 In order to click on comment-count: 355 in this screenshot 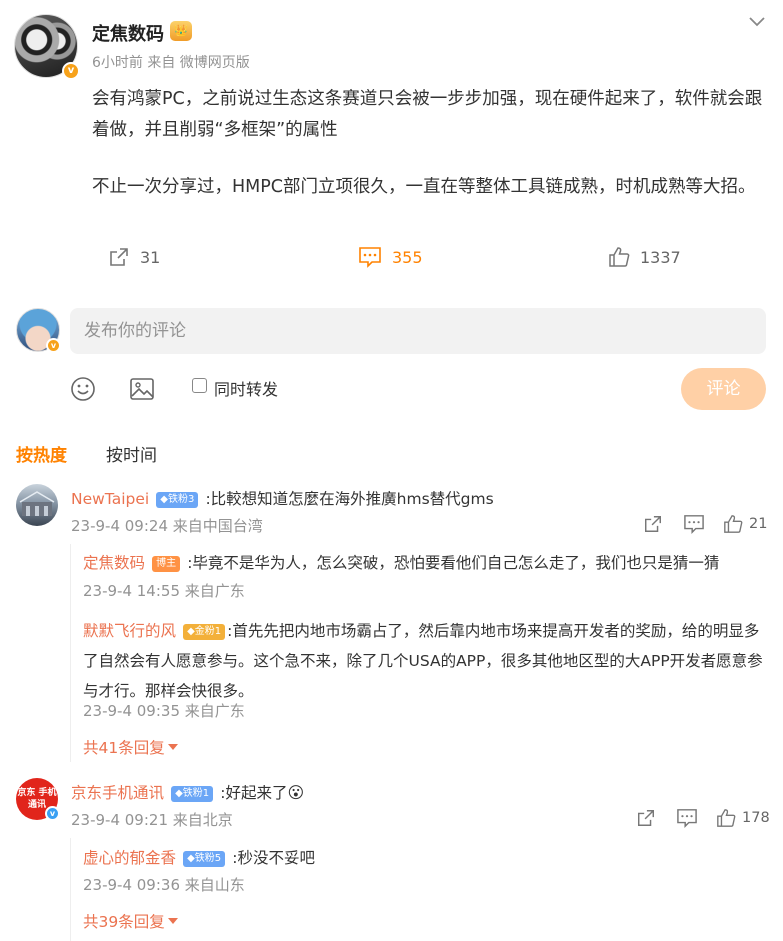, I will do `click(407, 257)`.